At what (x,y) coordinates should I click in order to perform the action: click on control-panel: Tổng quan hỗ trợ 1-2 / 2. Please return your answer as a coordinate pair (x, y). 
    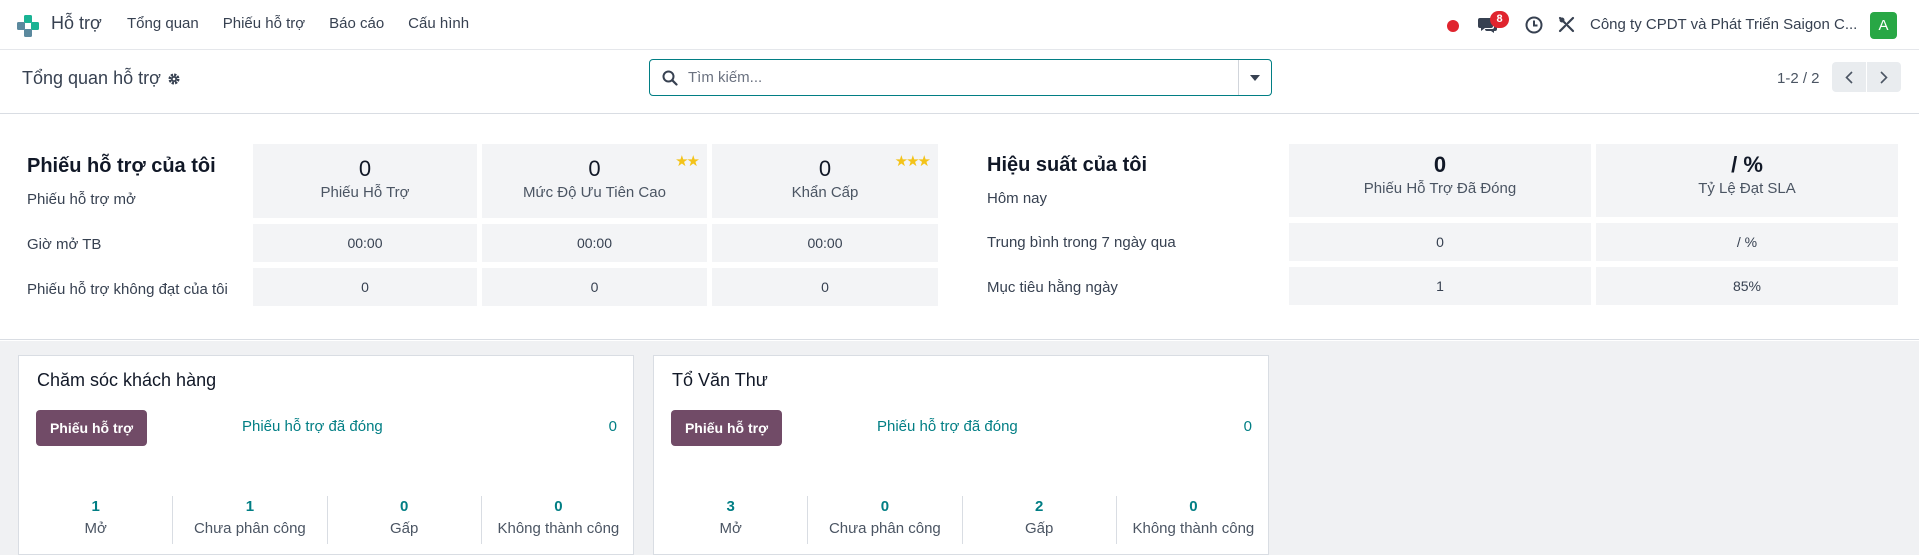
    Looking at the image, I should click on (959, 82).